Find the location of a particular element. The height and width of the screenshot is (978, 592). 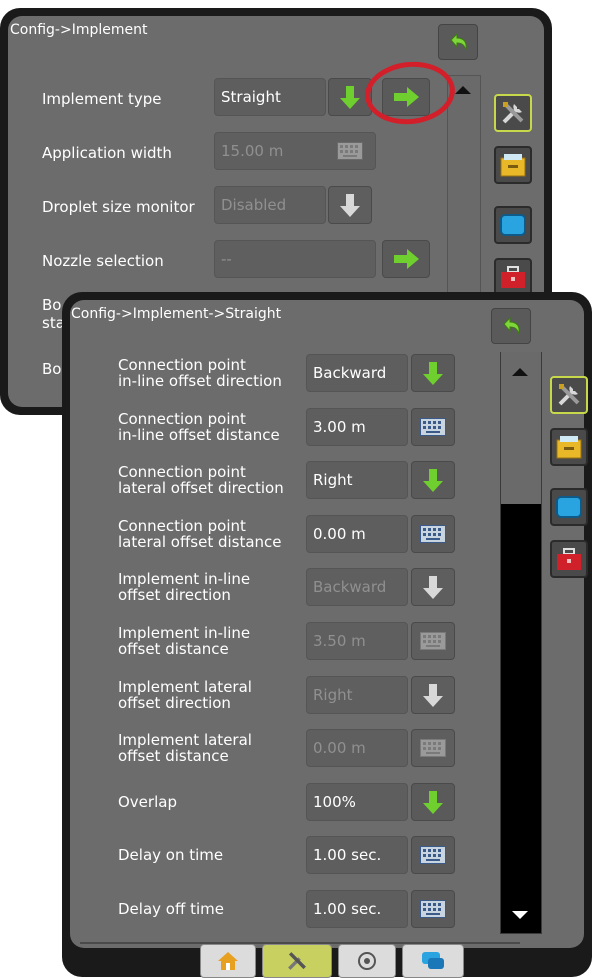

front-scroll-up-icon is located at coordinates (520, 372).